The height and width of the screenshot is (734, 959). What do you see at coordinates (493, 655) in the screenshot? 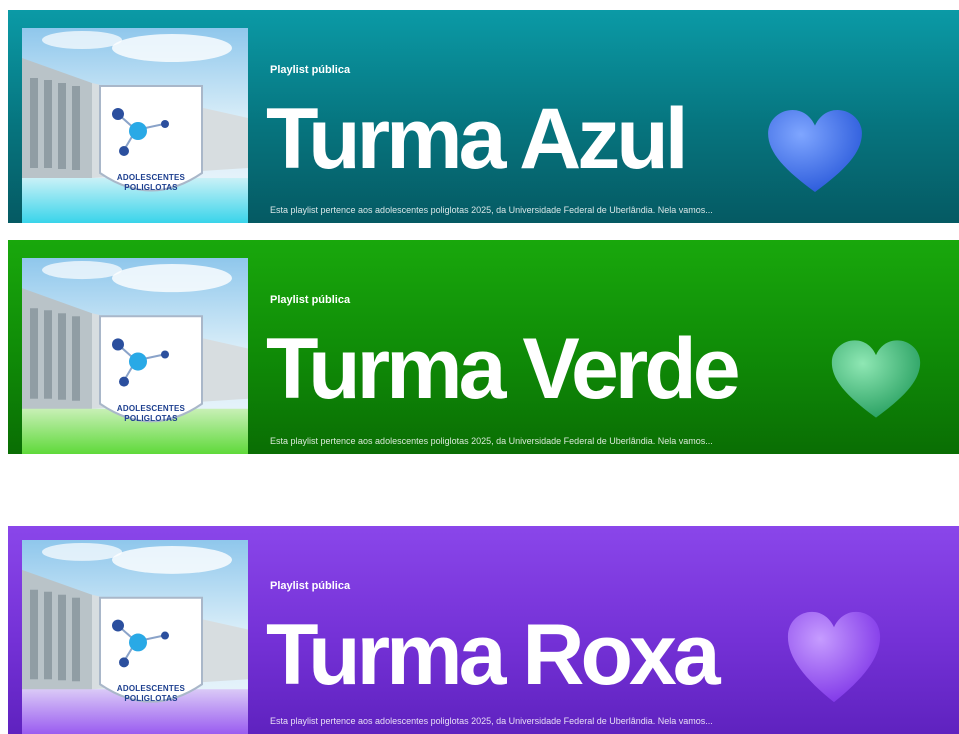
I see `playlist-title: Turma Roxa` at bounding box center [493, 655].